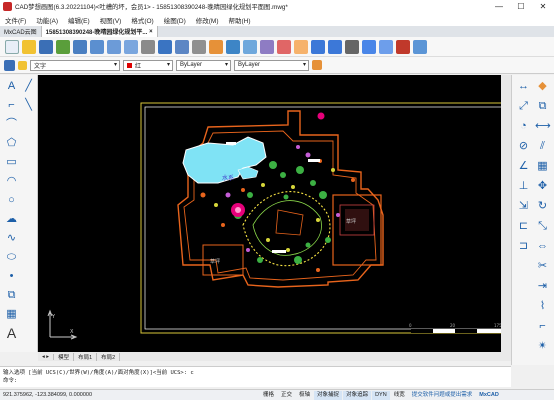 The image size is (554, 400). Describe the element at coordinates (15, 20) in the screenshot. I see `menu-file: 文件(F)` at that location.